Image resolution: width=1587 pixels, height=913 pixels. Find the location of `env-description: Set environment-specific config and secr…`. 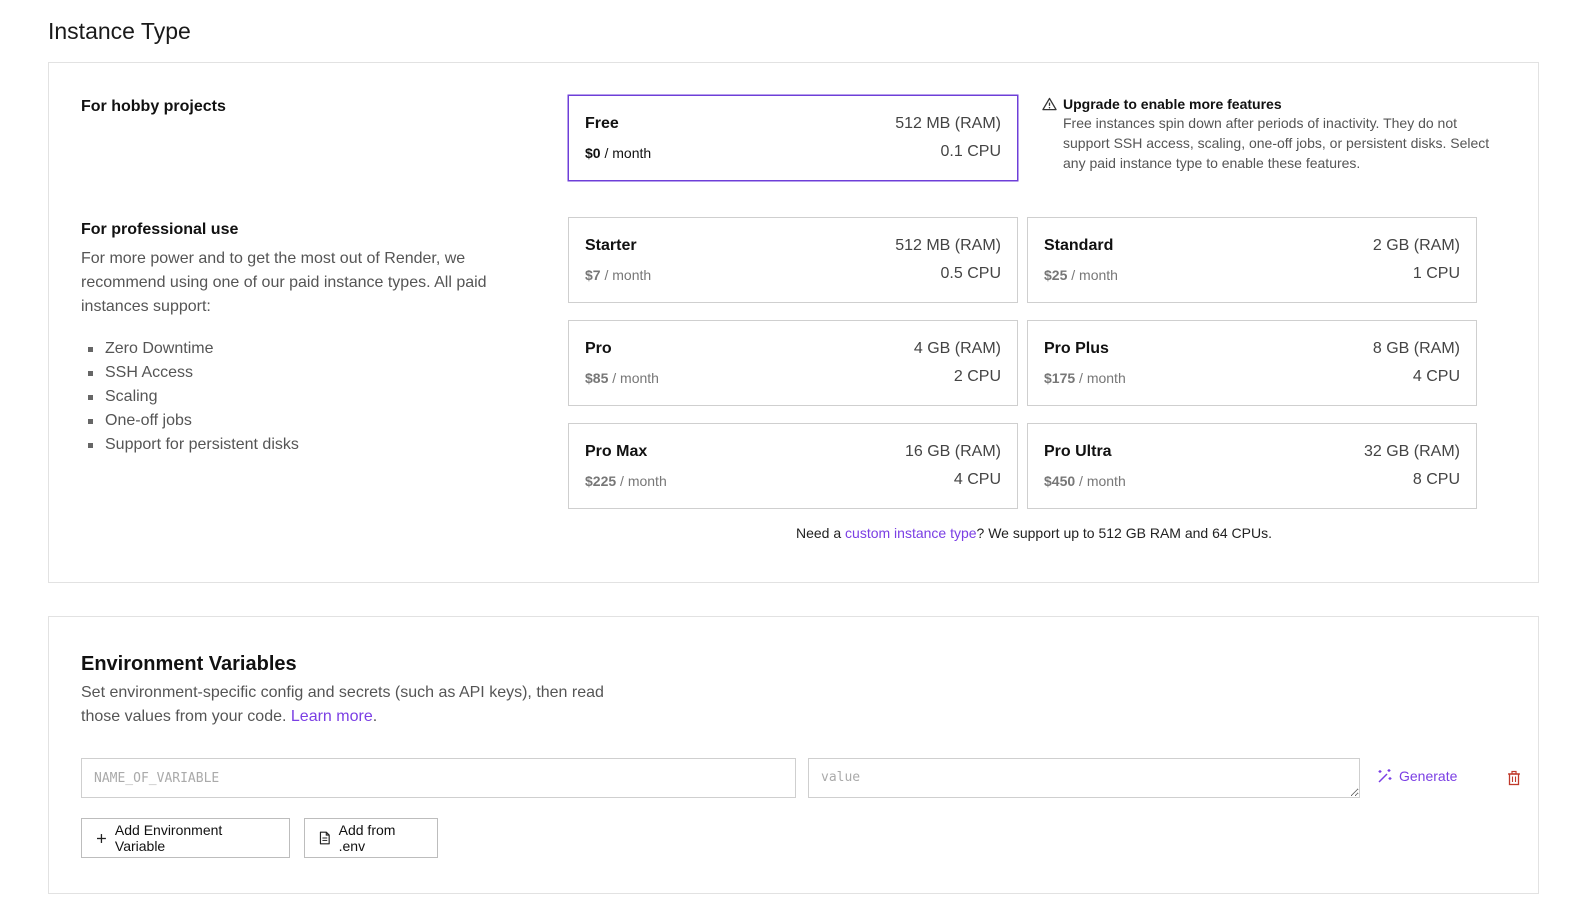

env-description: Set environment-specific config and secr… is located at coordinates (342, 704).